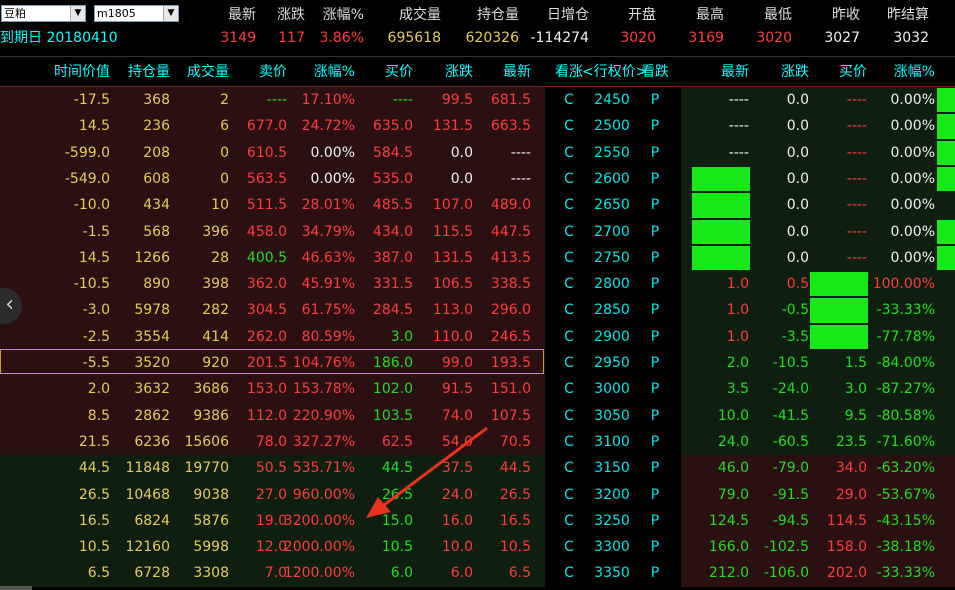 The width and height of the screenshot is (955, 590). I want to click on annotation-arrow-head, so click(378, 507).